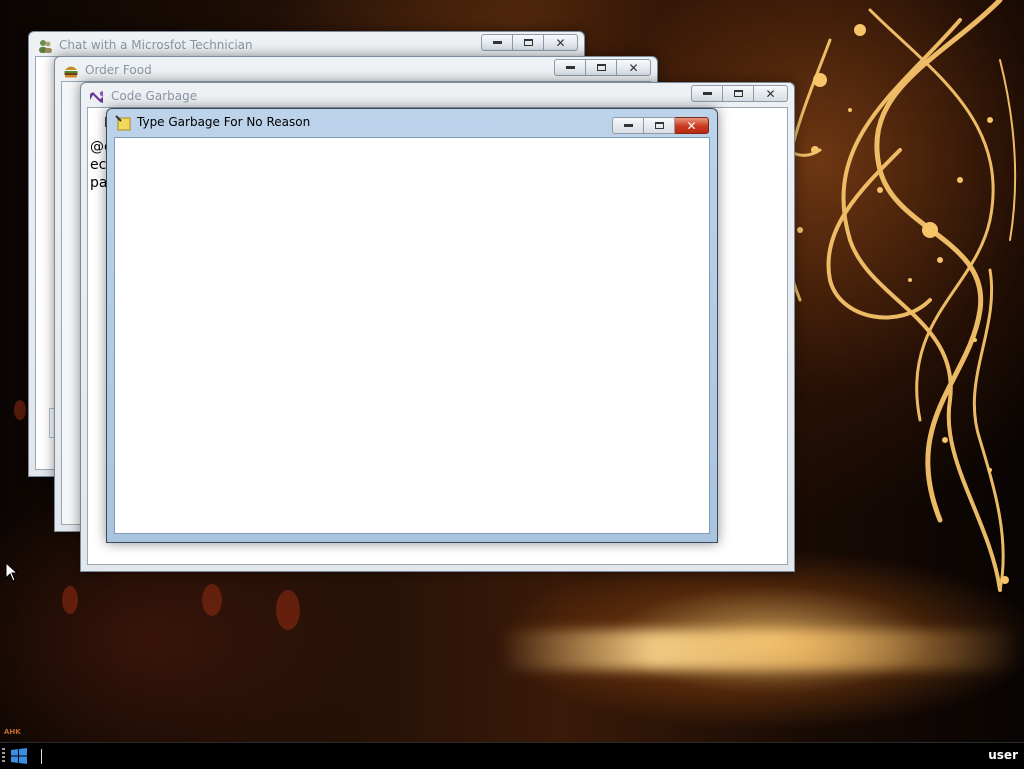 The width and height of the screenshot is (1024, 769). I want to click on users-icon, so click(45, 46).